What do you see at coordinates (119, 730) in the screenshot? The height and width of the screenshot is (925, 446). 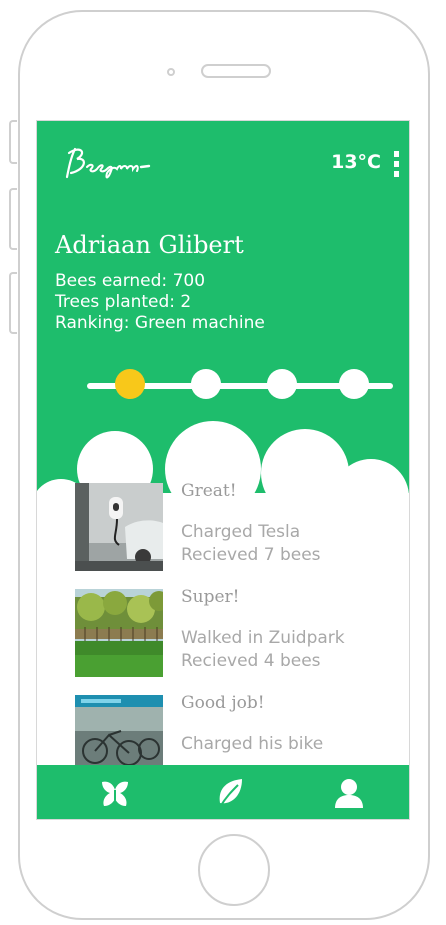 I see `bike-station-photo` at bounding box center [119, 730].